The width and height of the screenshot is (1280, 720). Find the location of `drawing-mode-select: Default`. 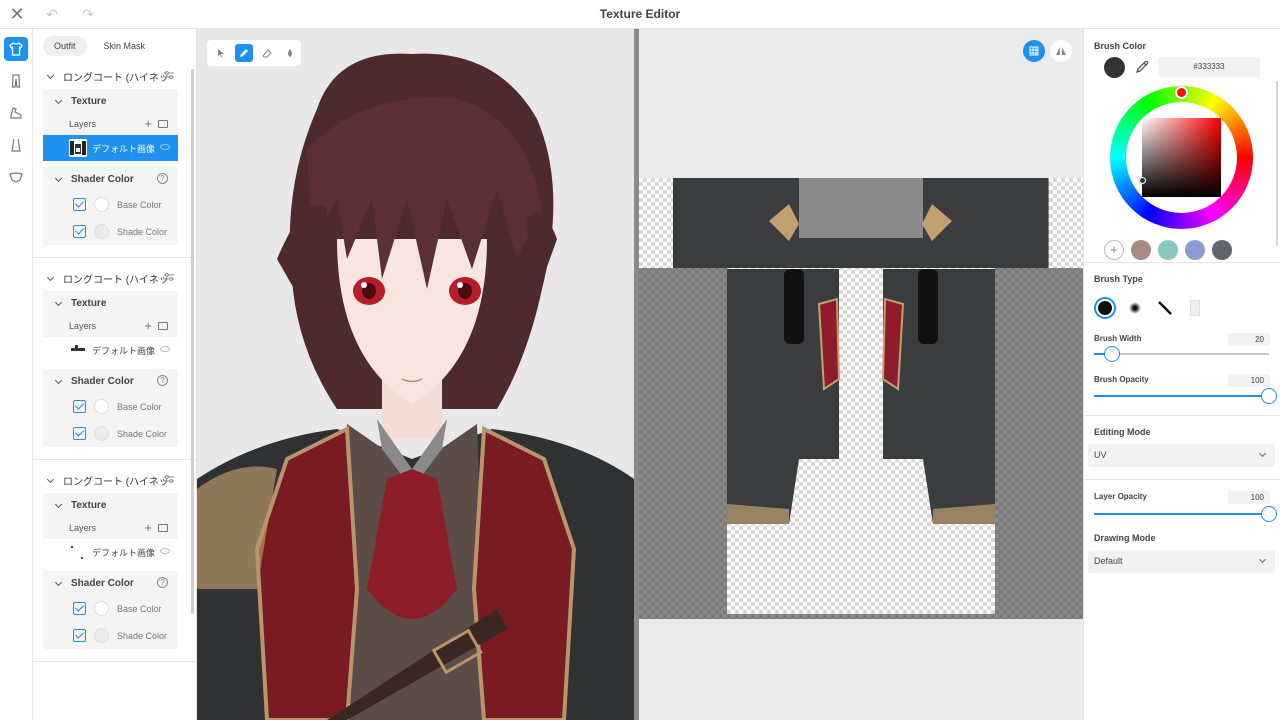

drawing-mode-select: Default is located at coordinates (1181, 561).